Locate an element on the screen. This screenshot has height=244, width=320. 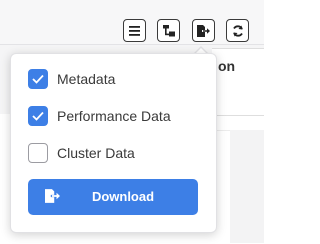
column-header: on is located at coordinates (238, 67).